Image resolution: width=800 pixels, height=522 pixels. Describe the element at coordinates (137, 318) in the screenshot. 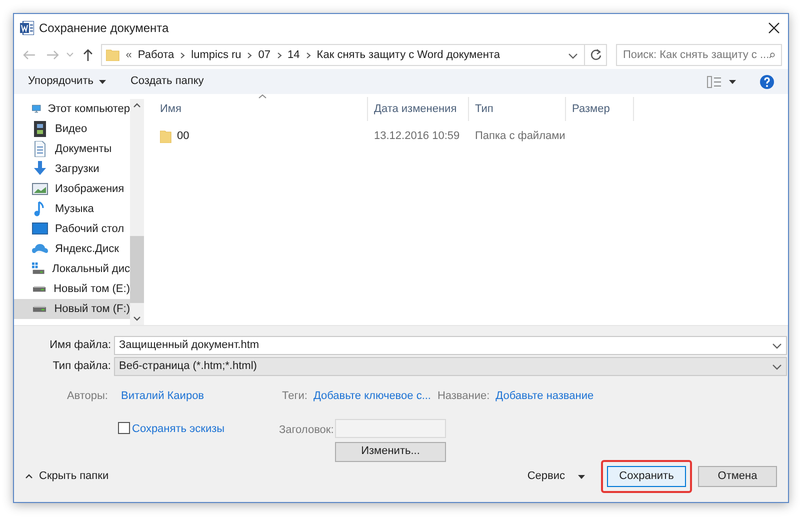

I see `scroll-down-icon` at that location.